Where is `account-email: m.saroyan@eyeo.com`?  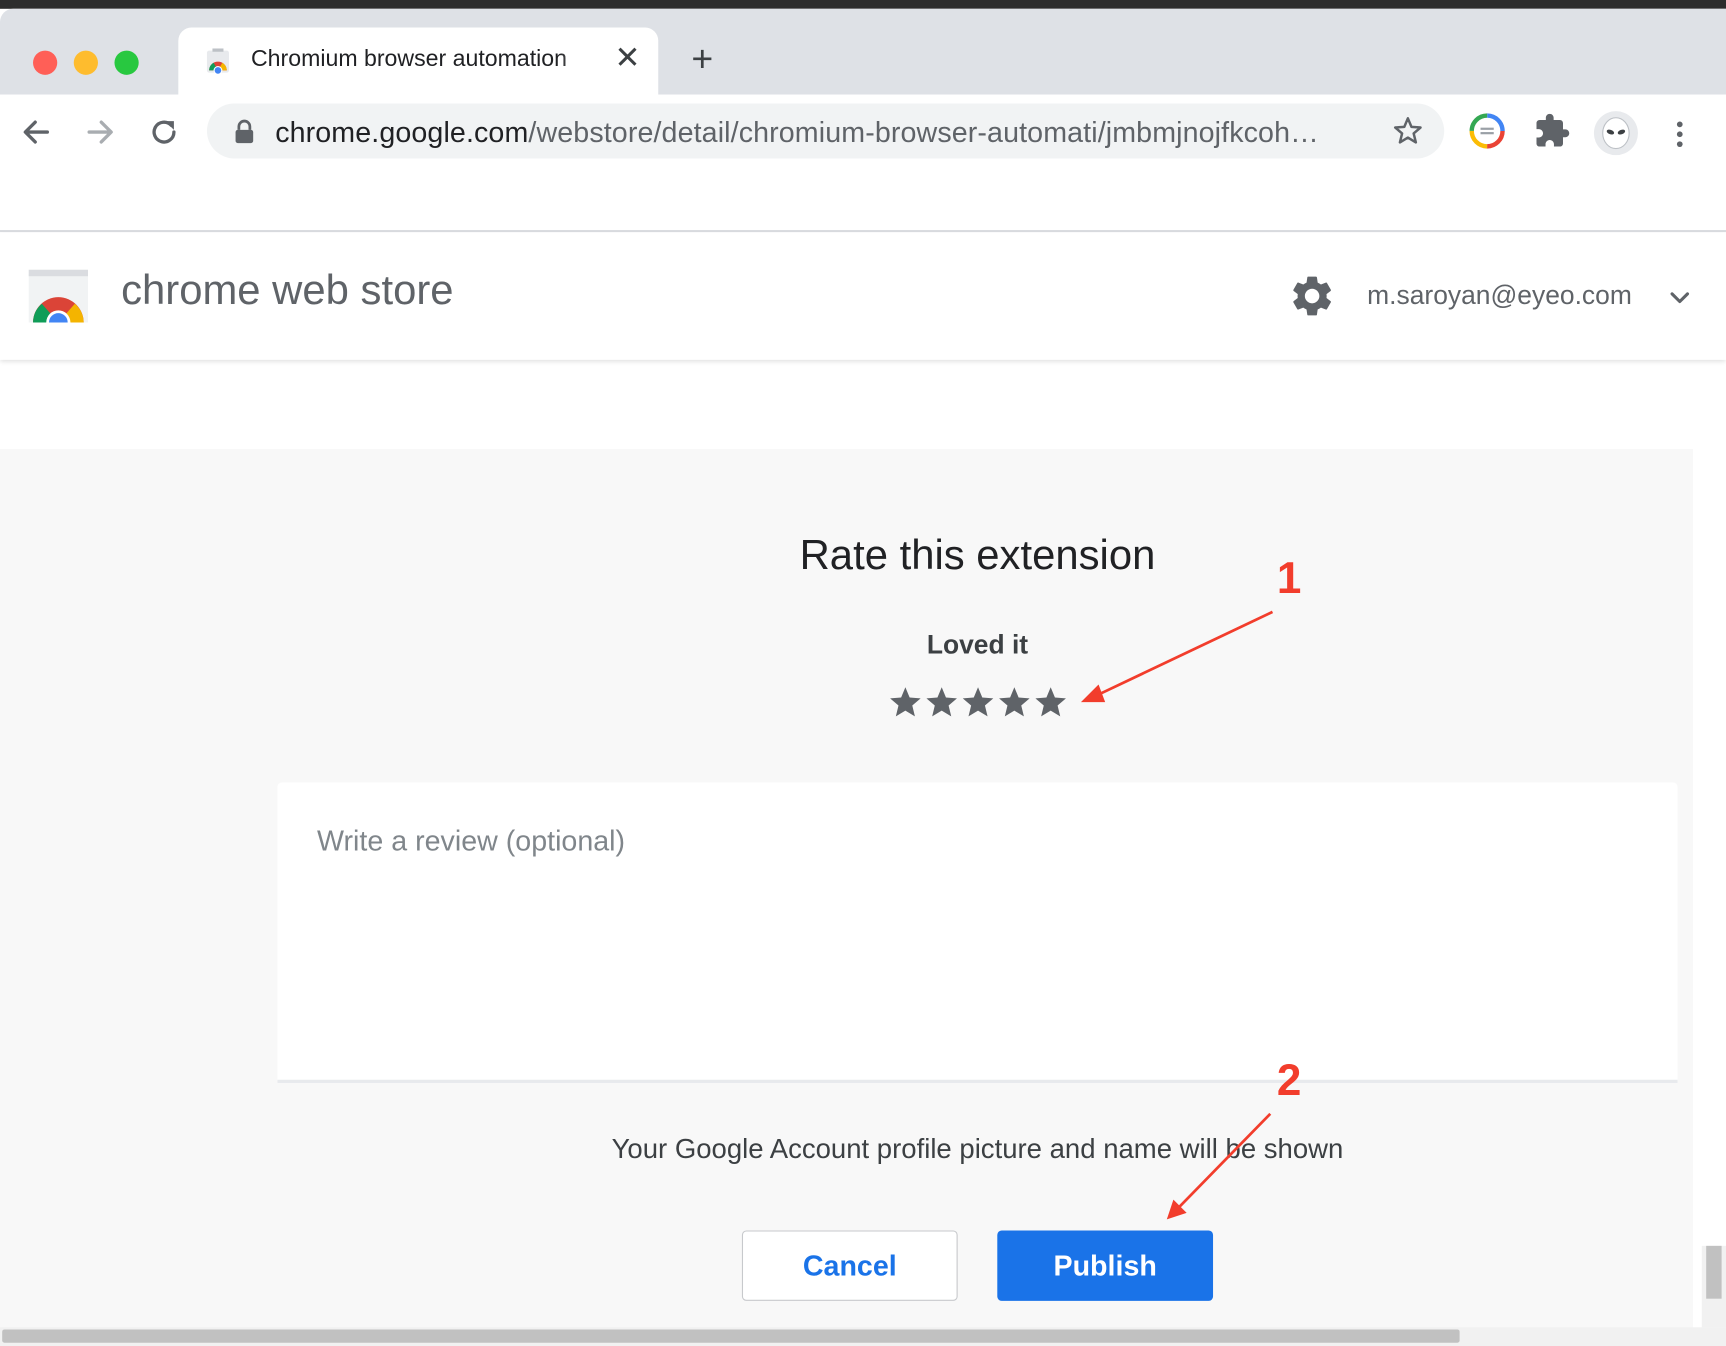
account-email: m.saroyan@eyeo.com is located at coordinates (1499, 296).